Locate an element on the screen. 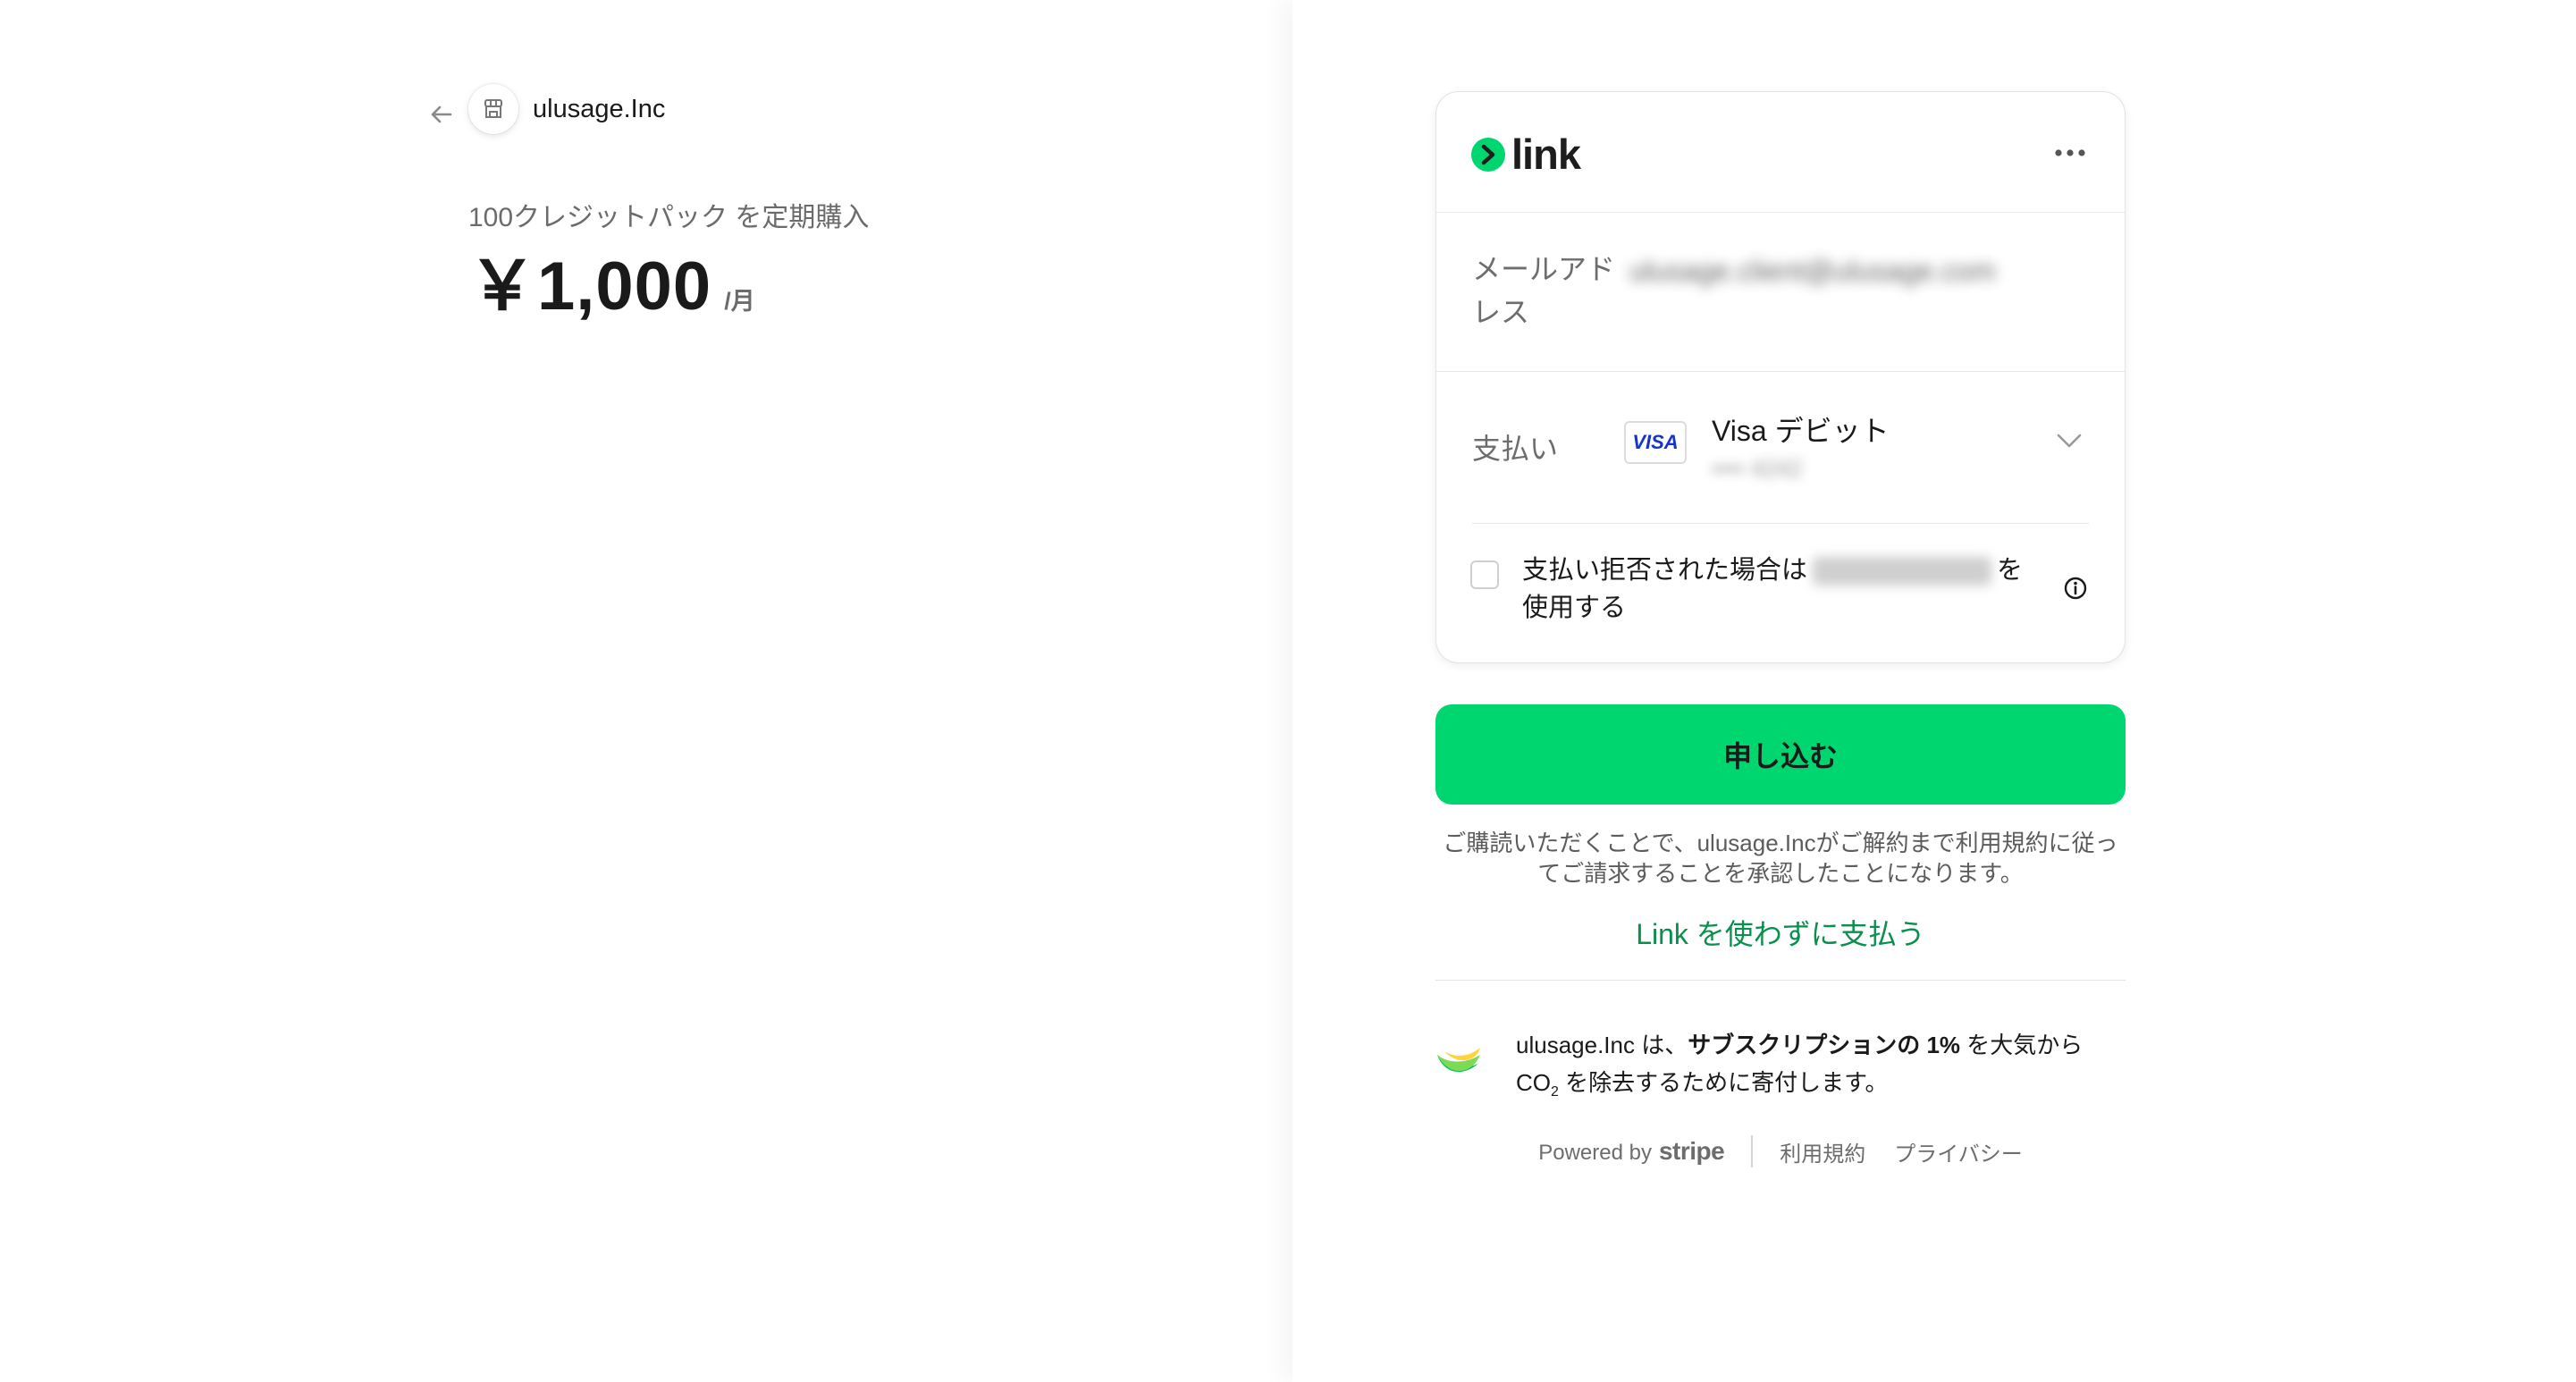 The image size is (2576, 1382). privacy-link: プライバシー is located at coordinates (1959, 1152).